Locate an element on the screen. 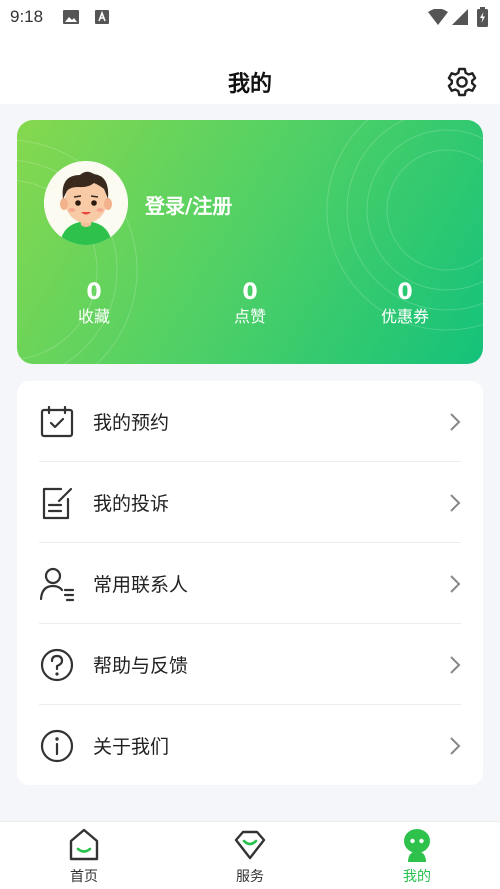  status-bar: 9:18 is located at coordinates (250, 18).